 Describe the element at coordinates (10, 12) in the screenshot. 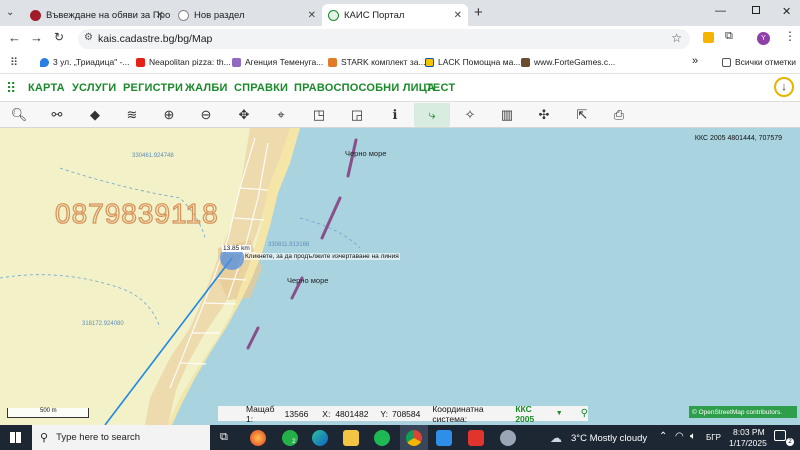

I see `tab-list-chevron-icon: ⌄` at that location.